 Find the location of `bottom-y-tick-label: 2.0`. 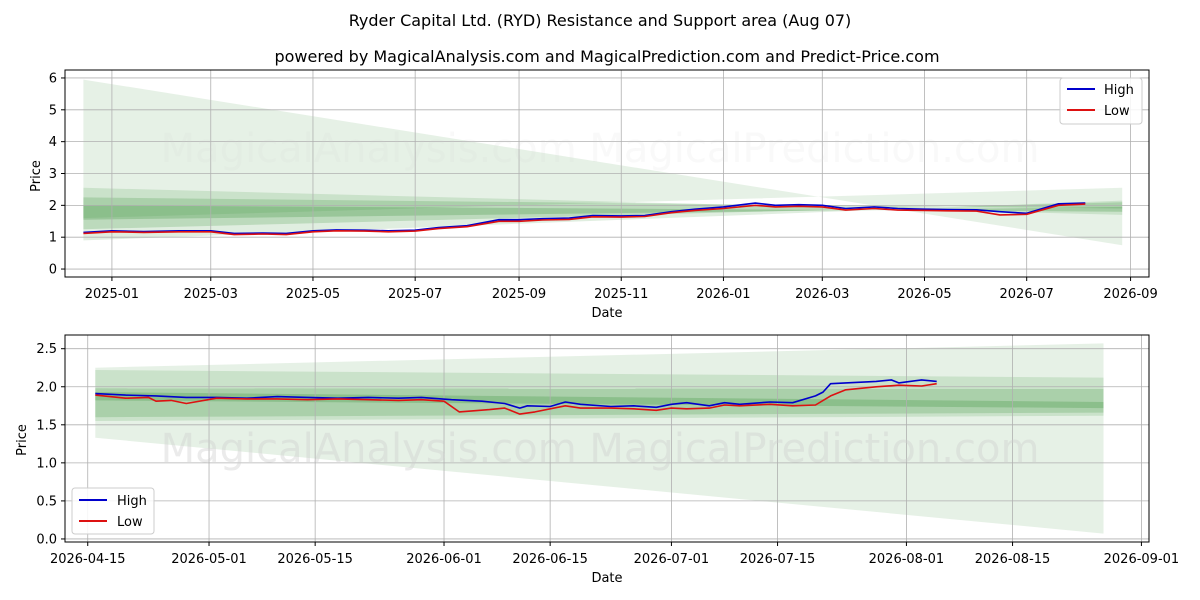

bottom-y-tick-label: 2.0 is located at coordinates (46, 387).